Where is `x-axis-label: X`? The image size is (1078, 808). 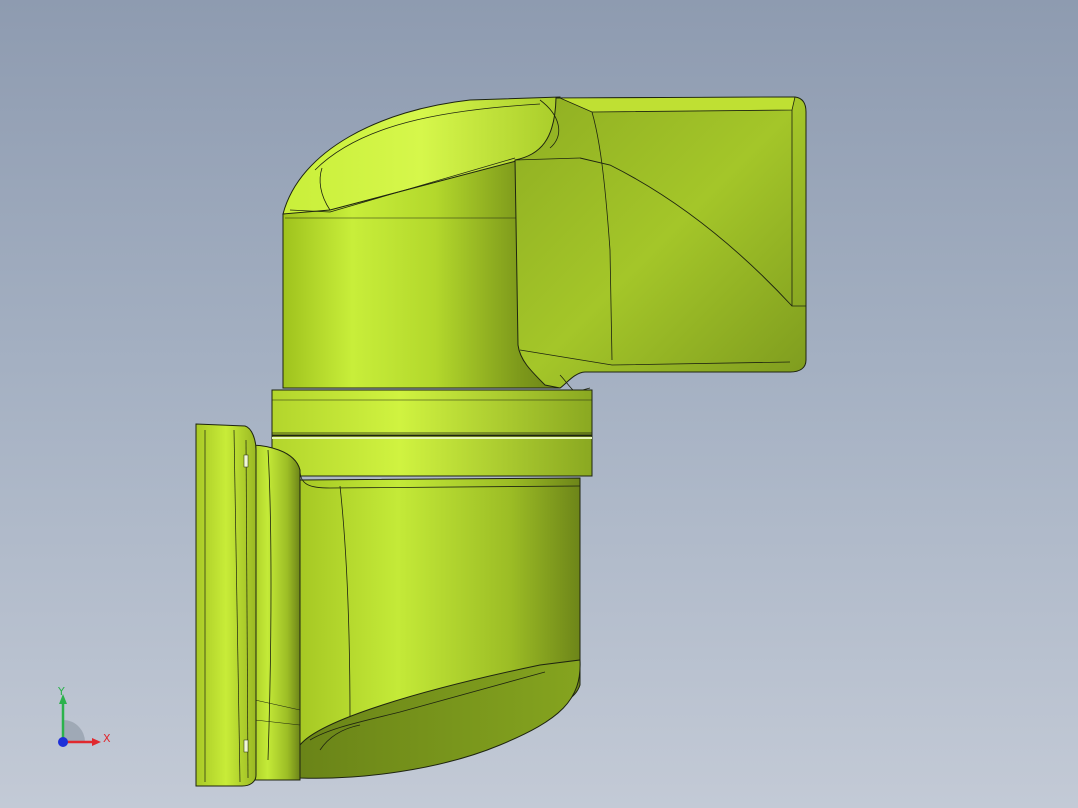
x-axis-label: X is located at coordinates (107, 738).